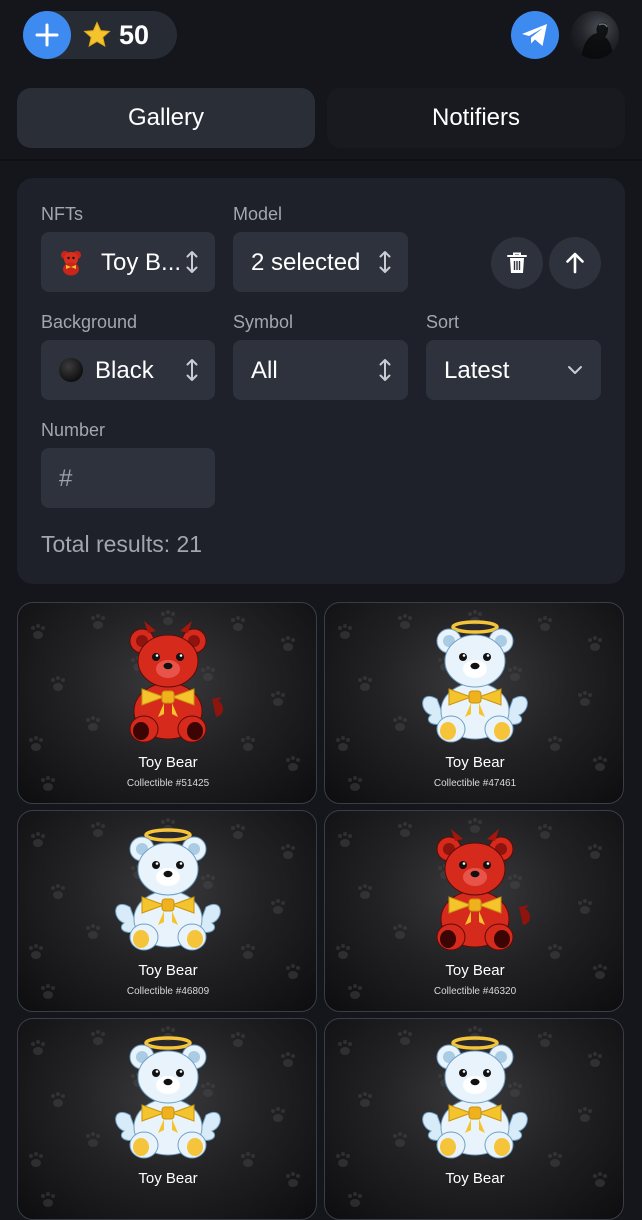 The image size is (642, 1220). What do you see at coordinates (258, 214) in the screenshot?
I see `model-label: Model` at bounding box center [258, 214].